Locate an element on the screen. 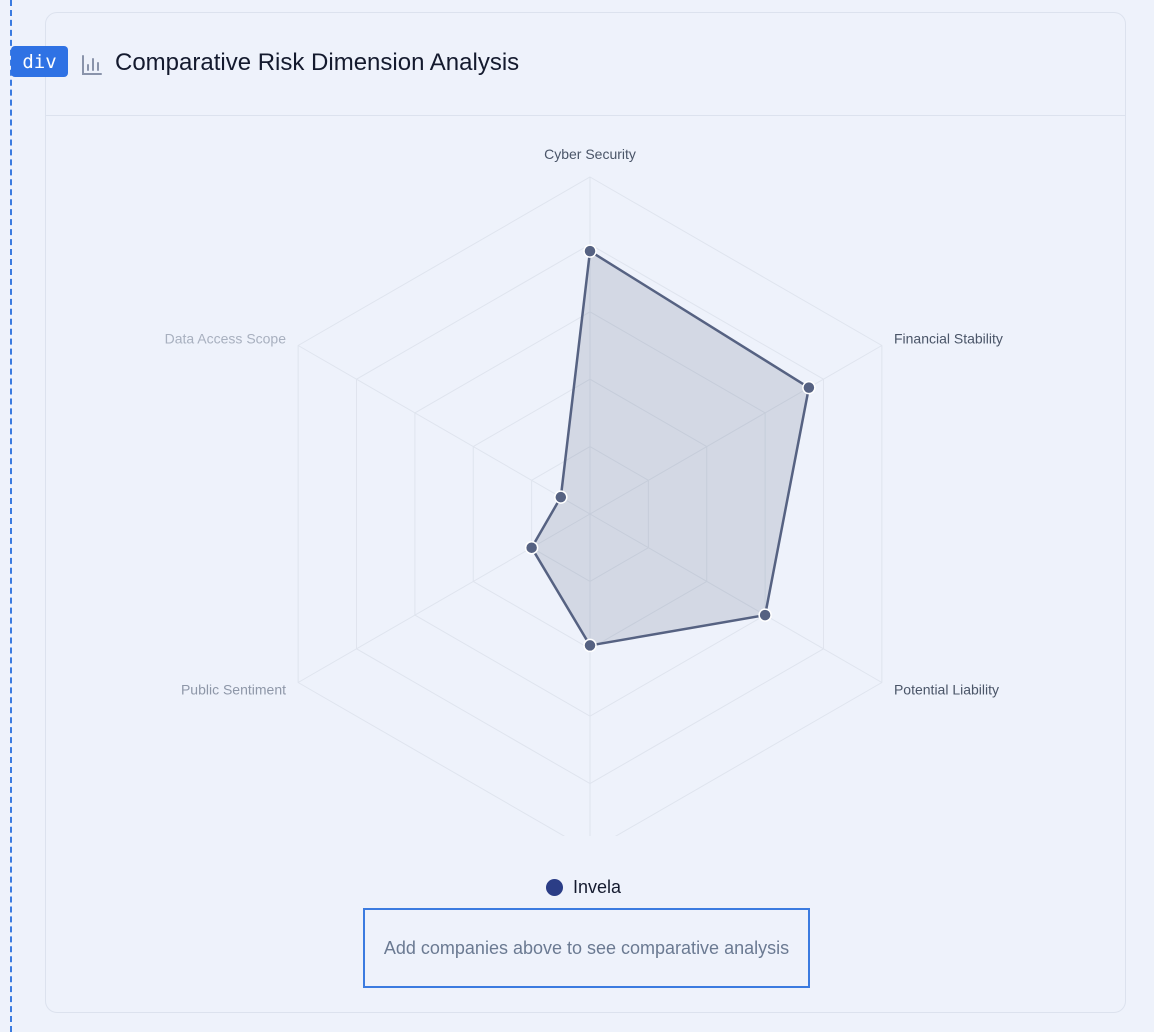 The width and height of the screenshot is (1154, 1032). element-tag-badge: div is located at coordinates (39, 61).